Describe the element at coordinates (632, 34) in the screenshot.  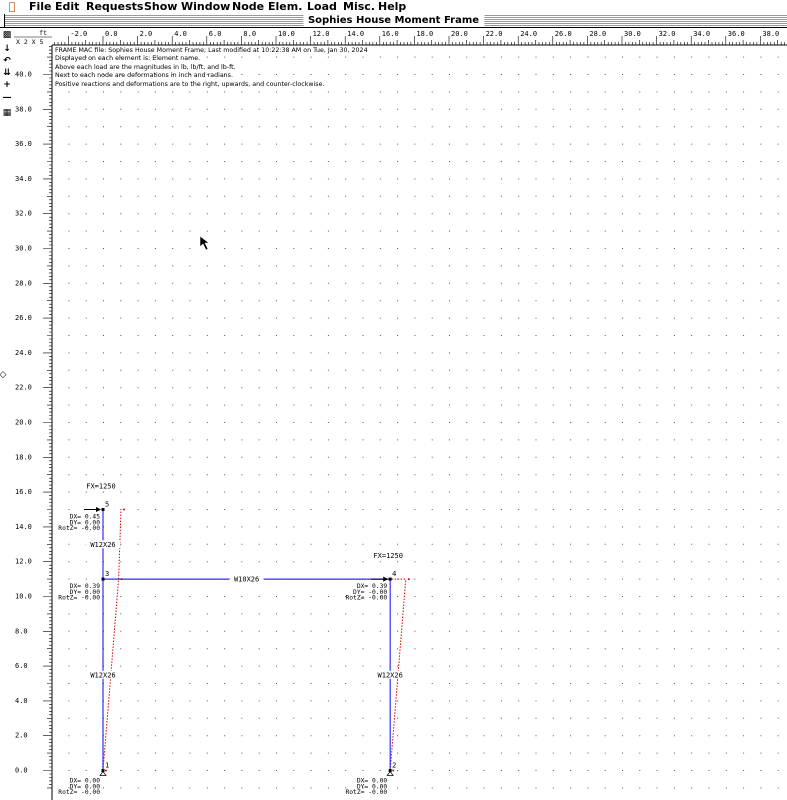
I see `x-tick-label: 30.0` at that location.